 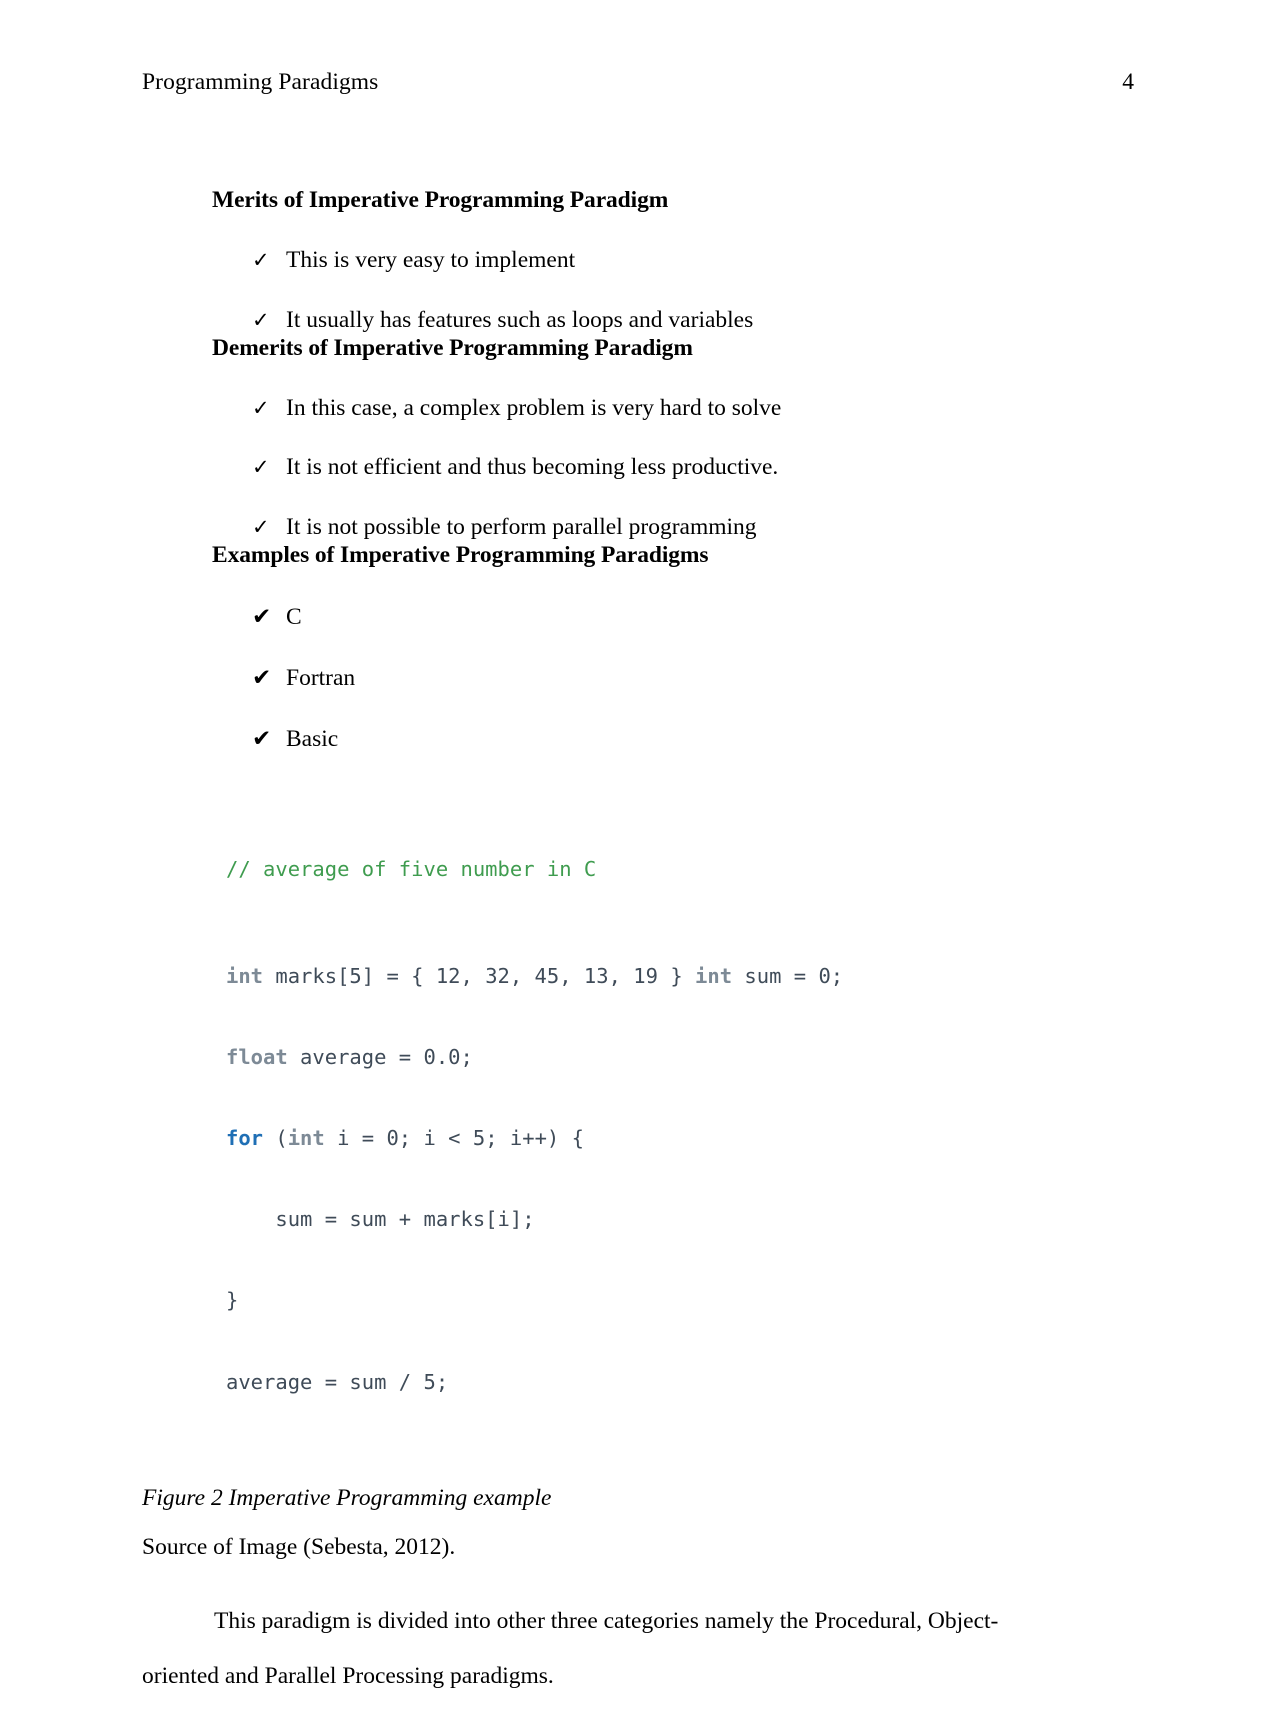 I want to click on list-item-label: Fortran, so click(x=321, y=678).